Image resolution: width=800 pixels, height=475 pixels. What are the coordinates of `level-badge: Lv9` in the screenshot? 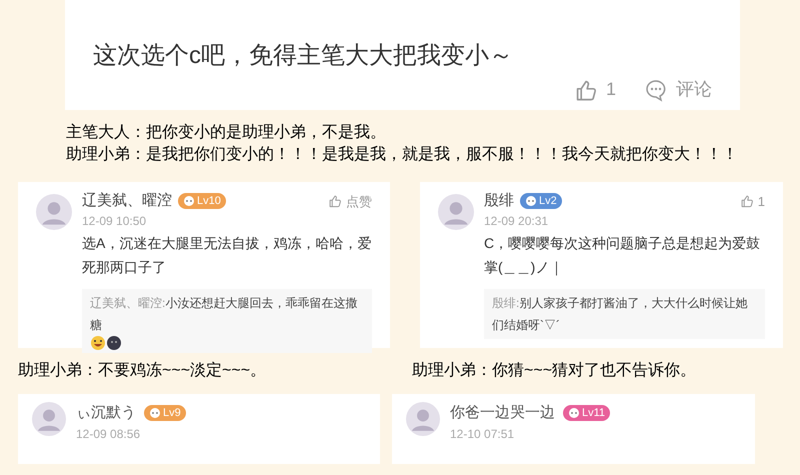 It's located at (165, 413).